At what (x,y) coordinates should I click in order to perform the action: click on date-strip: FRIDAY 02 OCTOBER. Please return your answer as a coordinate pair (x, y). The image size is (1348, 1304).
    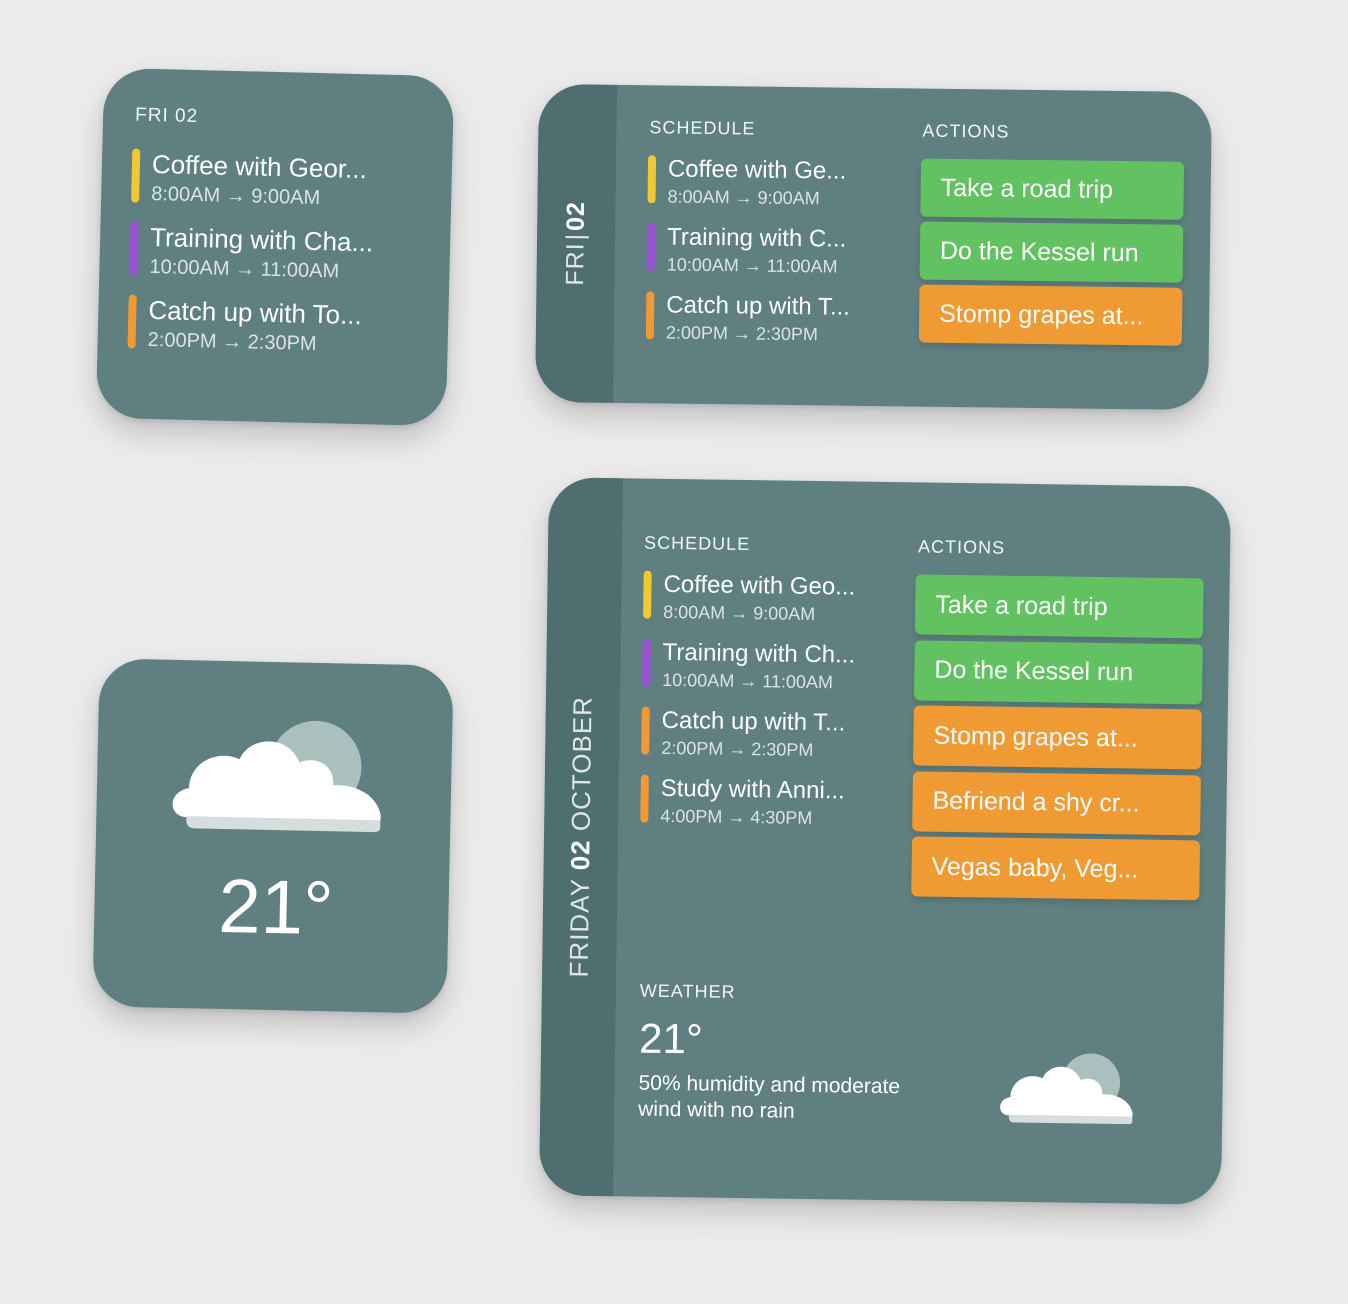
    Looking at the image, I should click on (581, 837).